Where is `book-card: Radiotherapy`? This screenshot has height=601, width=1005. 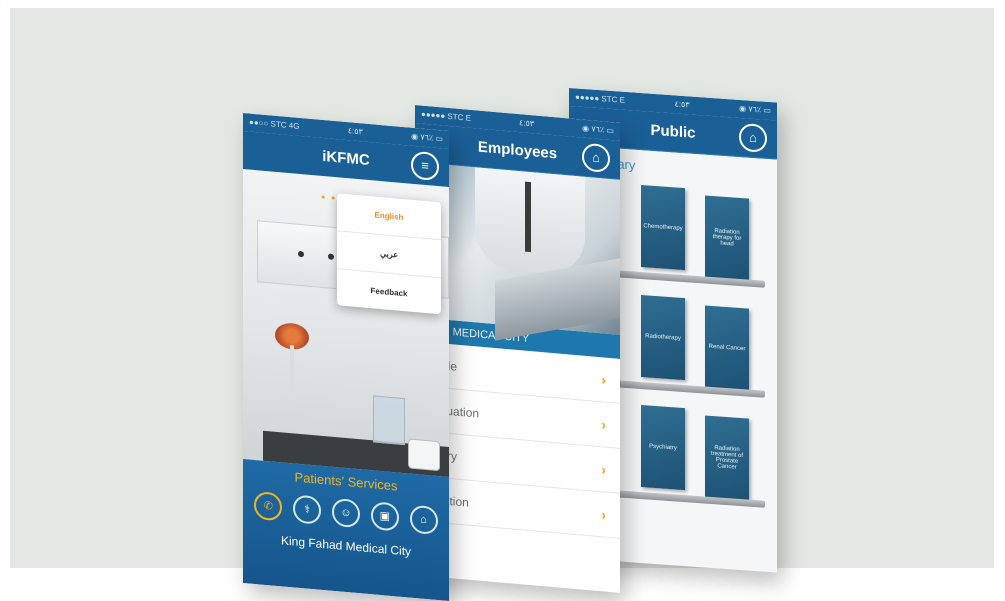
book-card: Radiotherapy is located at coordinates (663, 338).